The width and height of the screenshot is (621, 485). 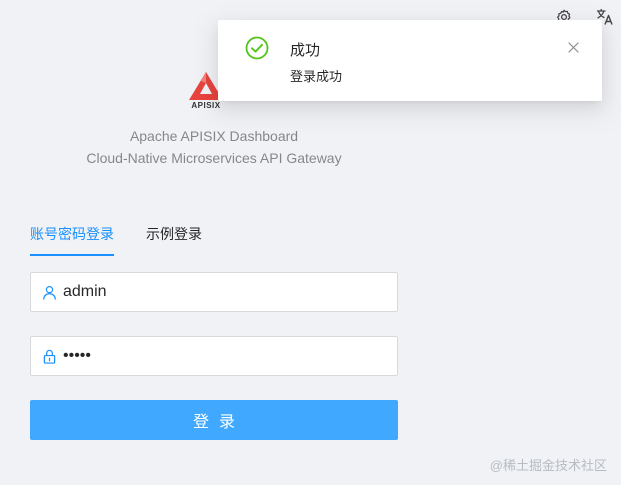 What do you see at coordinates (316, 76) in the screenshot?
I see `notification-description: 登录成功` at bounding box center [316, 76].